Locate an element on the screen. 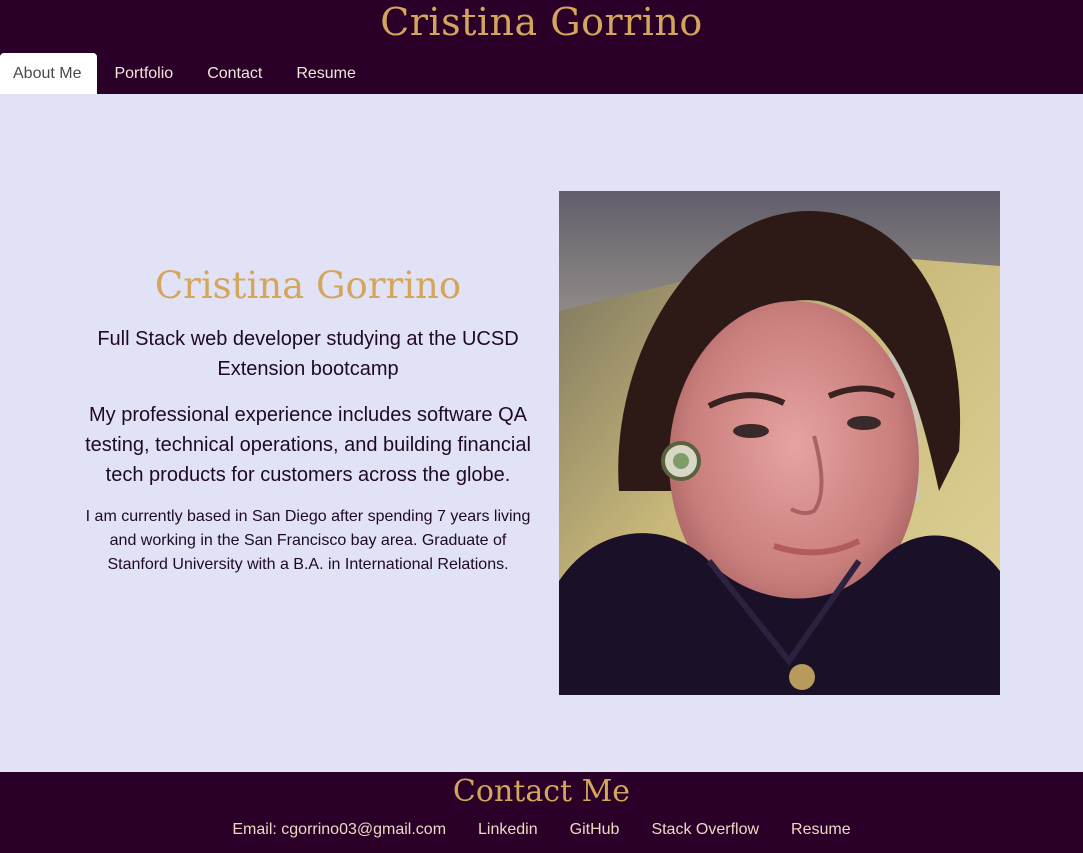 Image resolution: width=1083 pixels, height=853 pixels. site-title: Cristina Gorrino is located at coordinates (541, 22).